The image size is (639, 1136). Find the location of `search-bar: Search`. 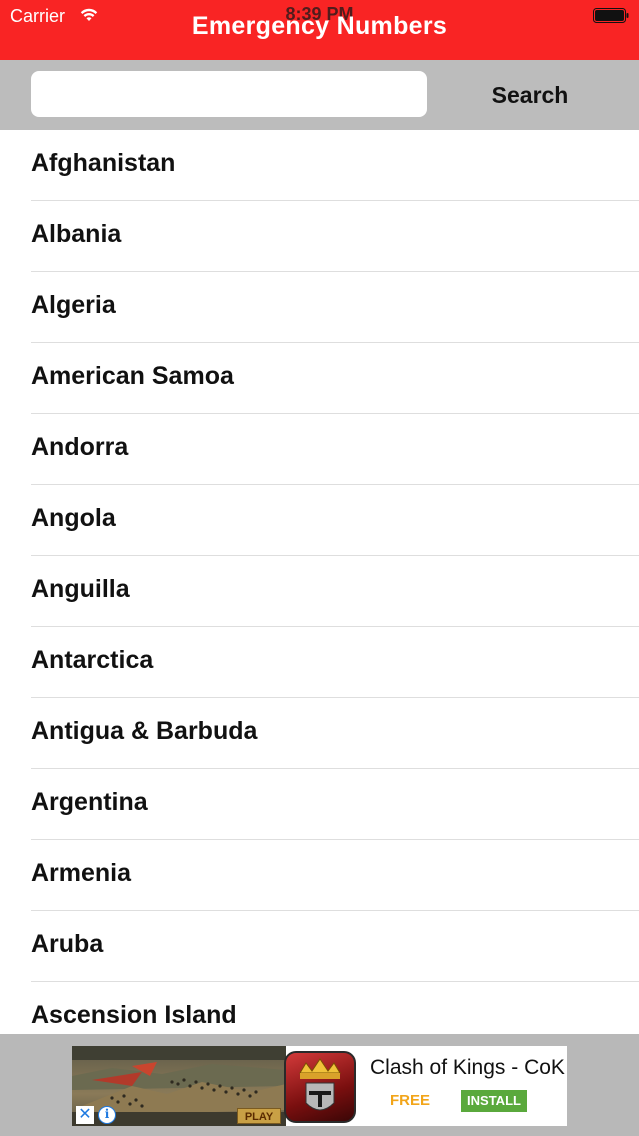

search-bar: Search is located at coordinates (319, 95).